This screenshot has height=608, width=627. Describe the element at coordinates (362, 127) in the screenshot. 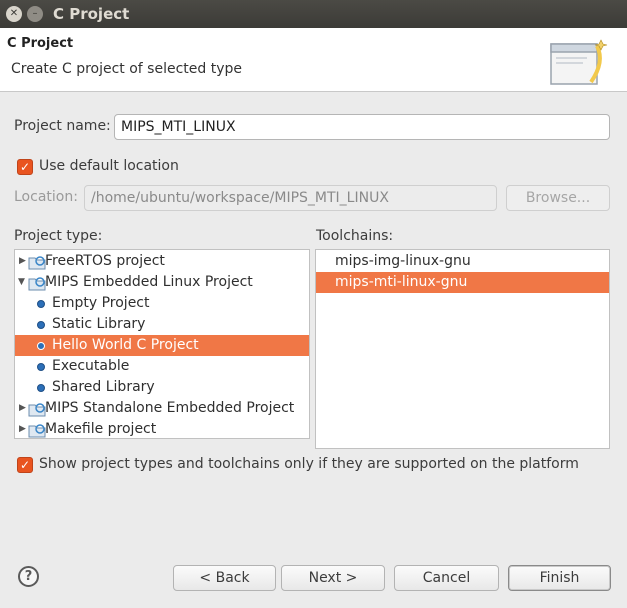

I see `project-name-input: MIPS_MTI_LINUX` at that location.